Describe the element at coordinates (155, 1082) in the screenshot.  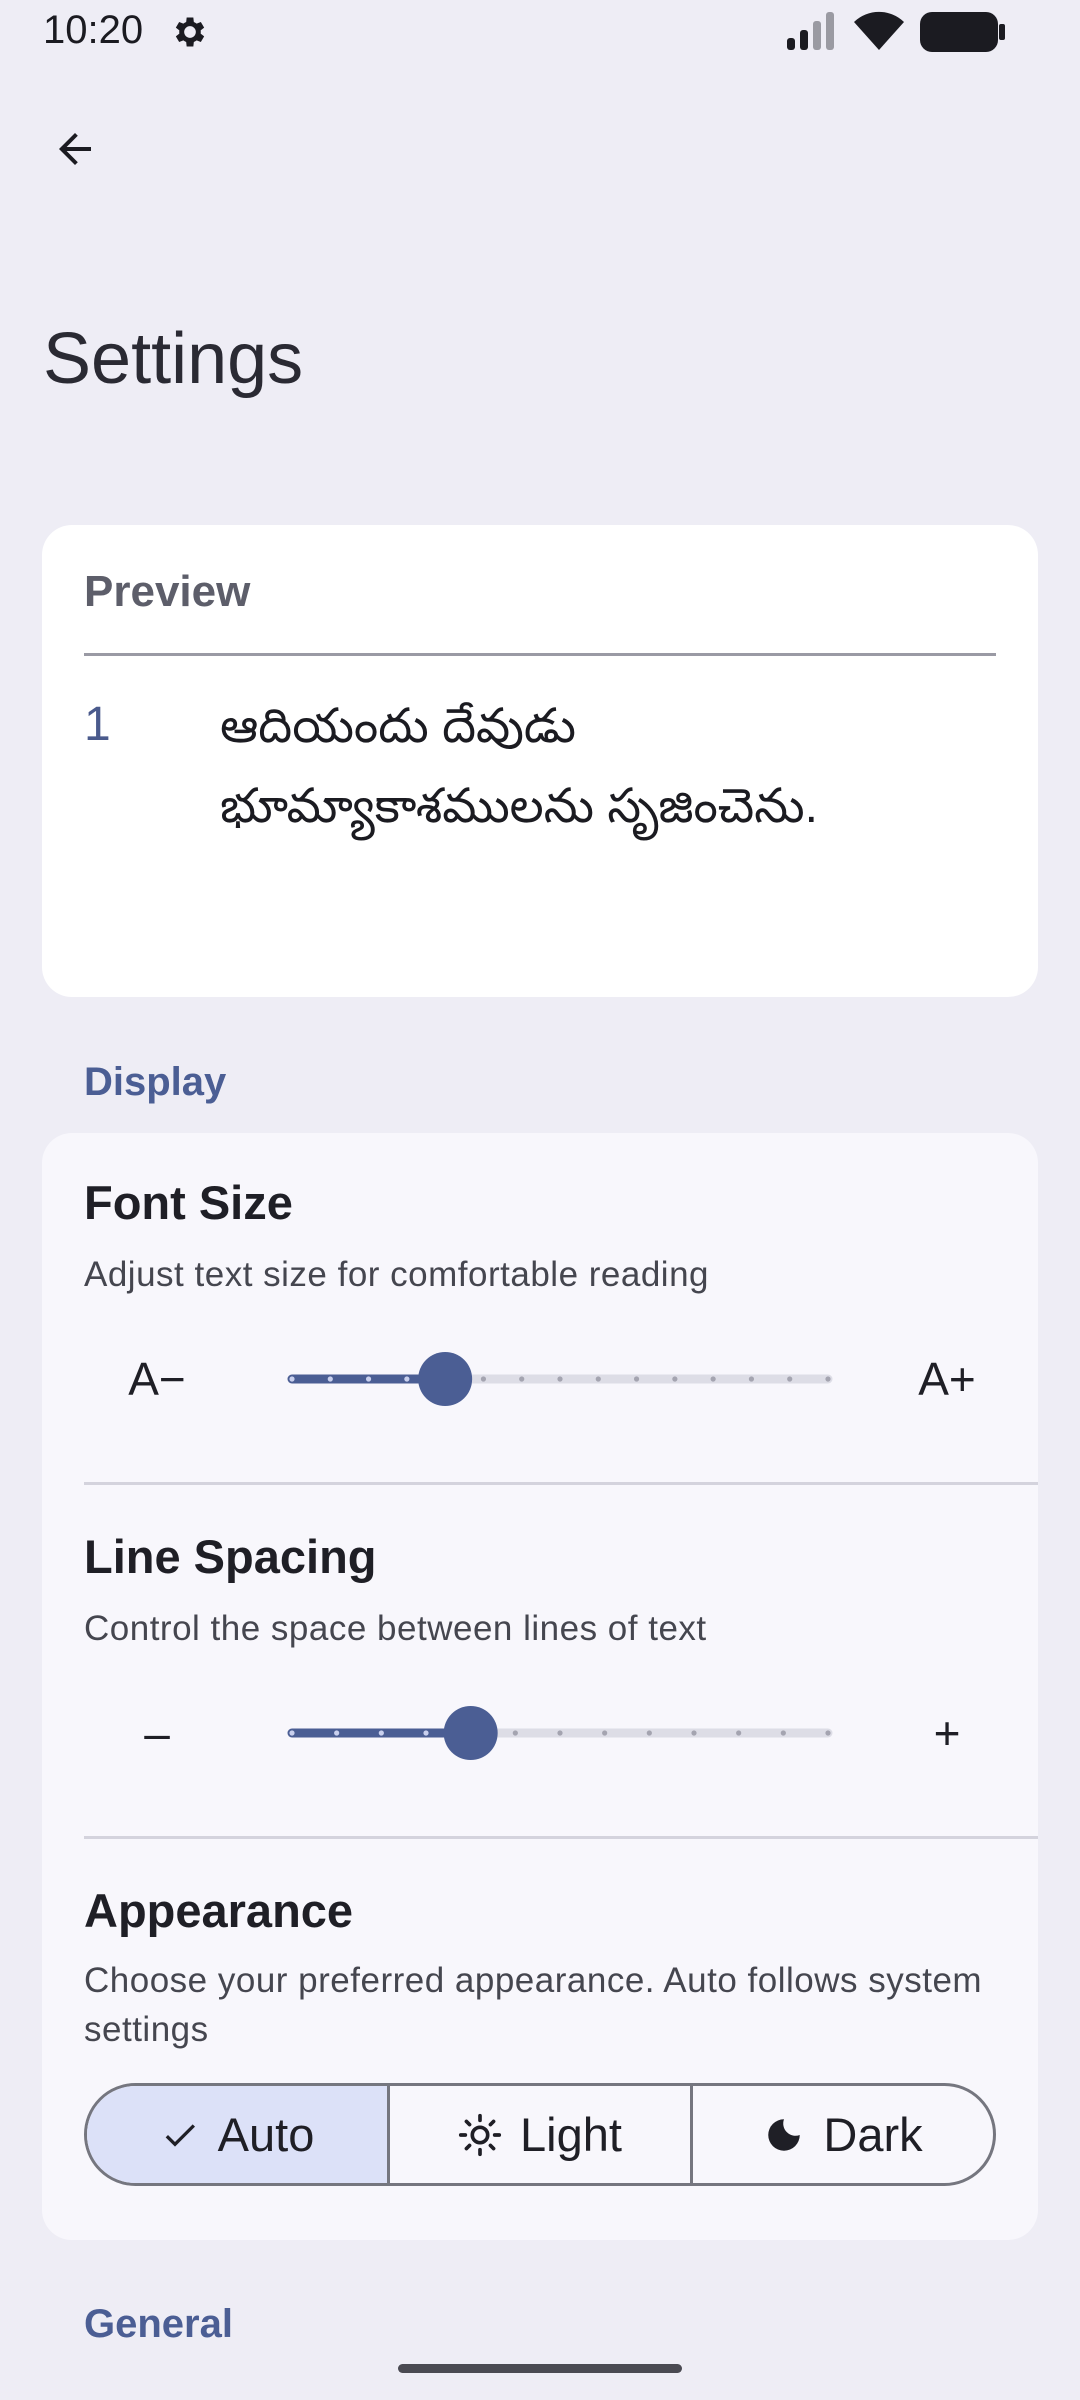
I see `section-label-display: Display` at that location.